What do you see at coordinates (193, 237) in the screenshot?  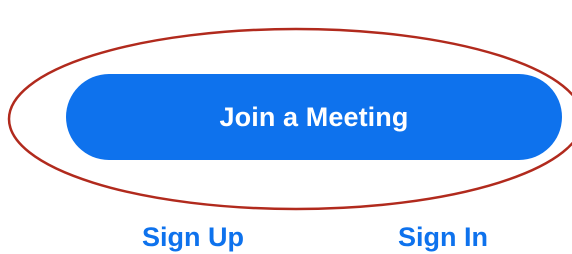 I see `sign-up-link: Sign Up` at bounding box center [193, 237].